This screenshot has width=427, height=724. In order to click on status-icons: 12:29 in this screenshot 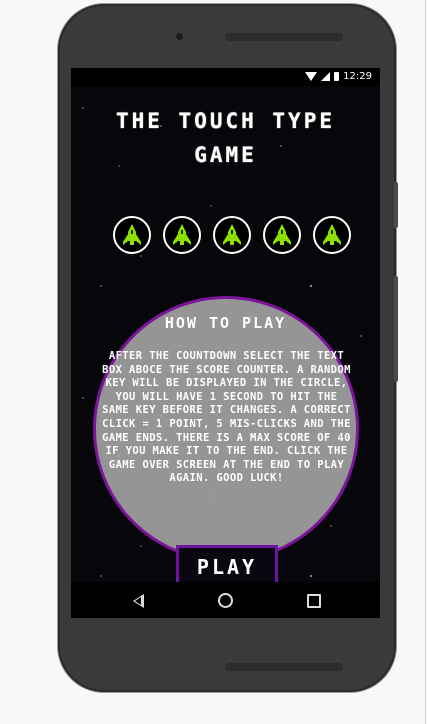, I will do `click(338, 76)`.